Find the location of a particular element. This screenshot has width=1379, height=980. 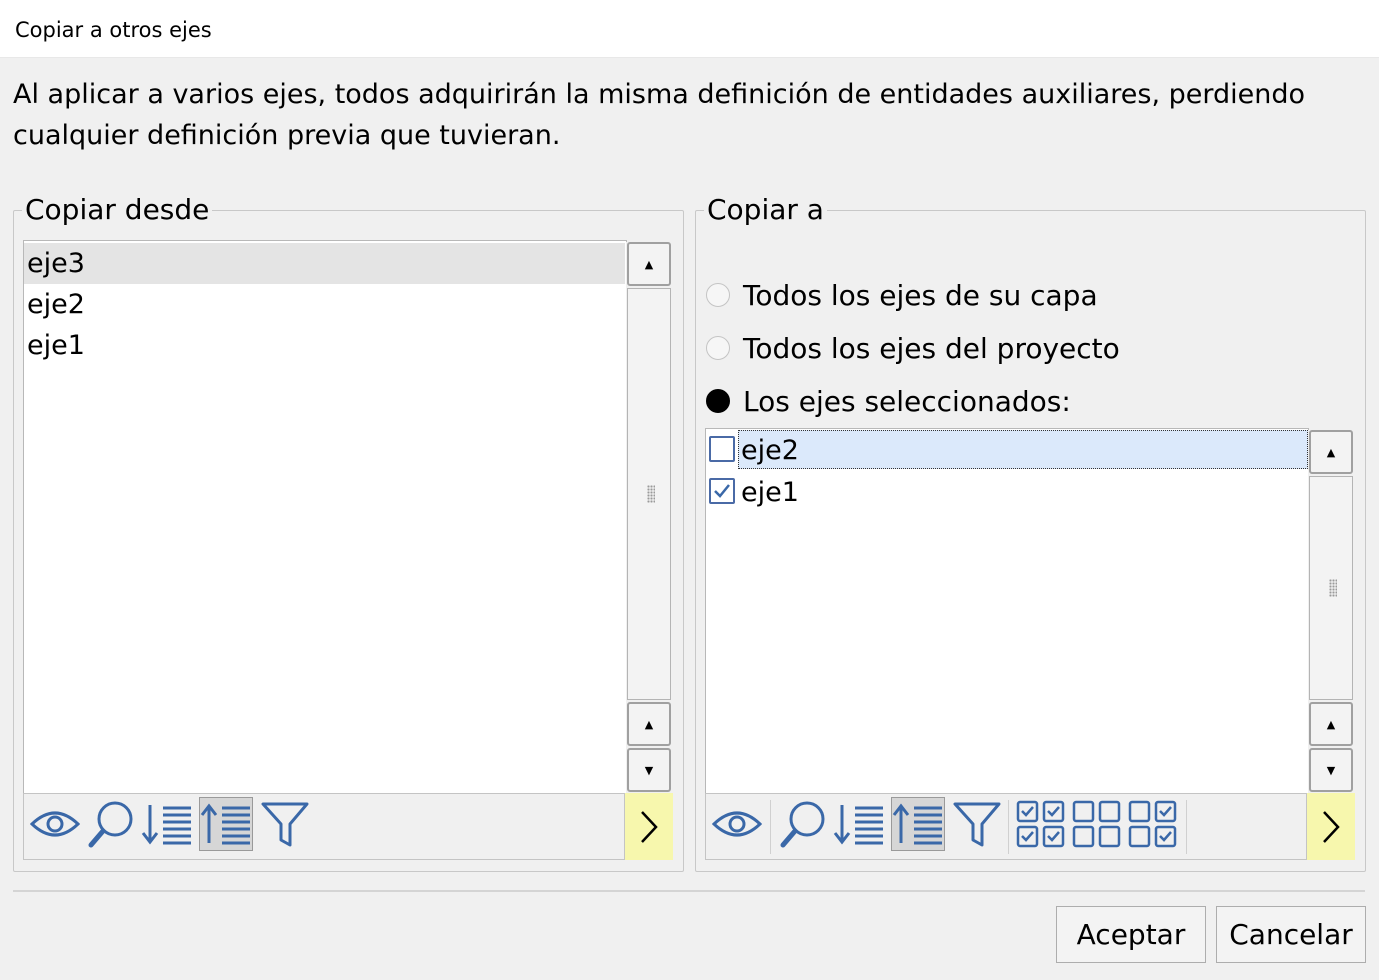

title-bar: Copiar a otros ejes is located at coordinates (689, 29).